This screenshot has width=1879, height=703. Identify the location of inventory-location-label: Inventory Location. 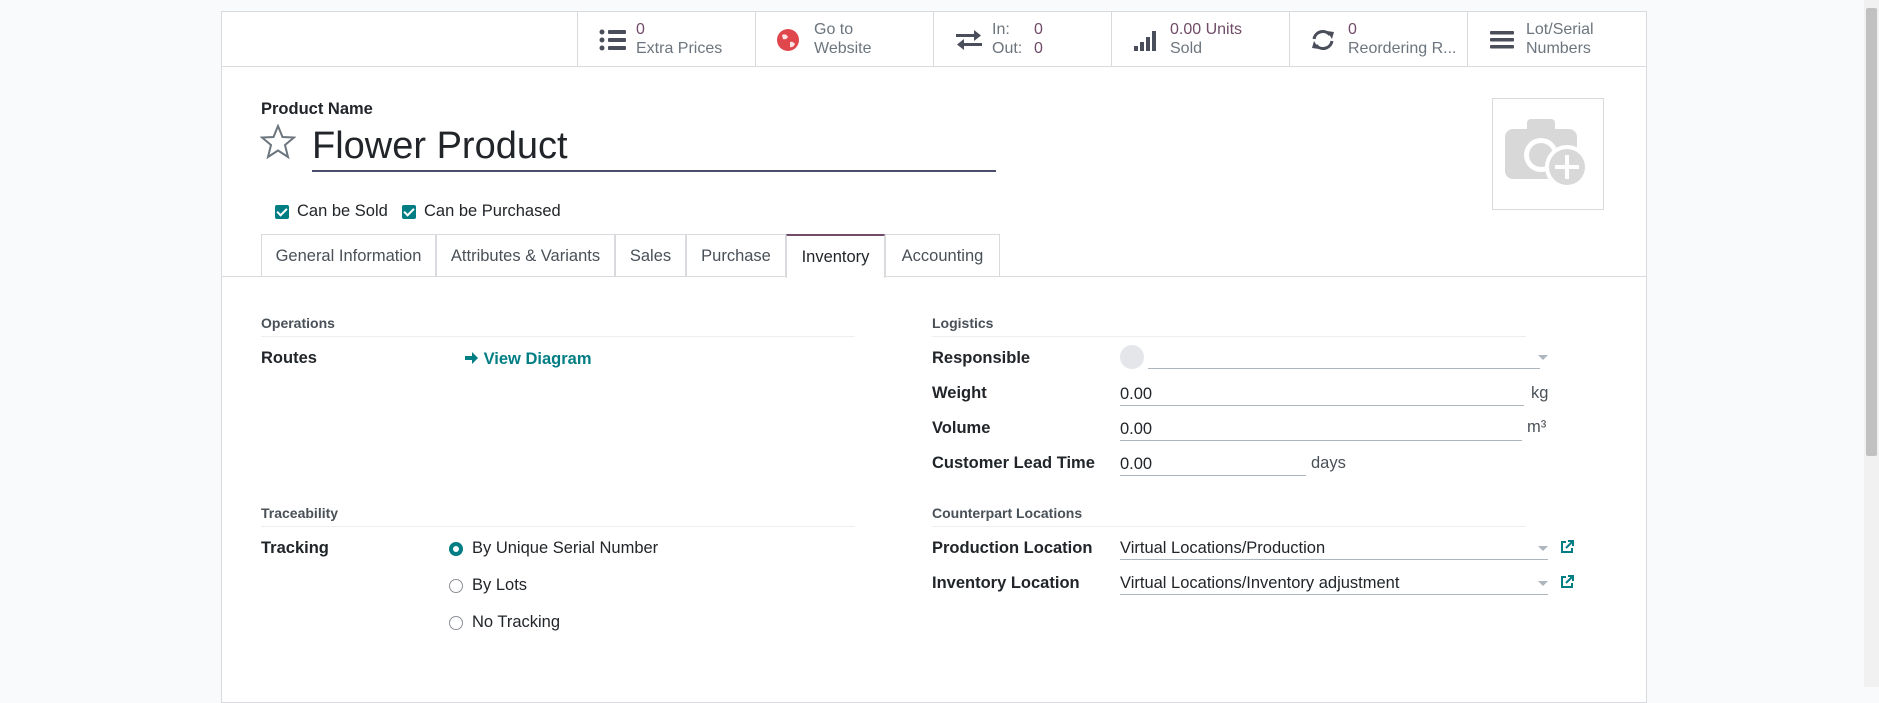
(1006, 583).